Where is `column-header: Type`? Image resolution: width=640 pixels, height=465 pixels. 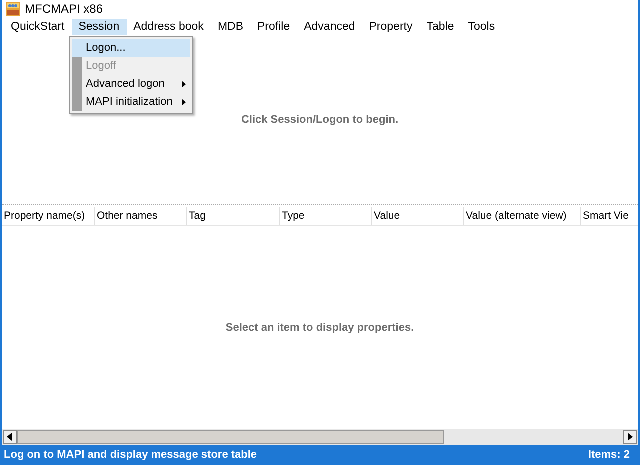 column-header: Type is located at coordinates (326, 216).